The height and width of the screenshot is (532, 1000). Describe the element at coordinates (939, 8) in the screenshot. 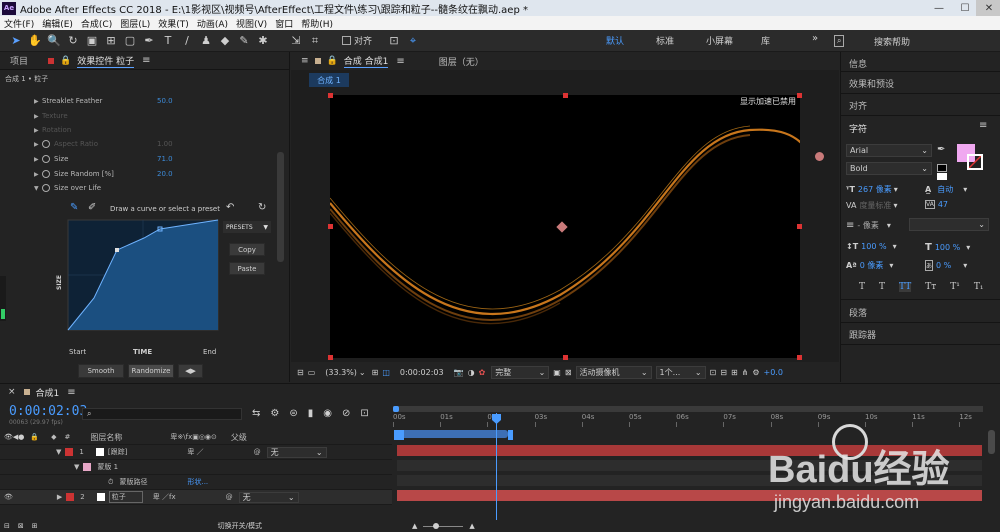

I see `minimize-button: —` at that location.